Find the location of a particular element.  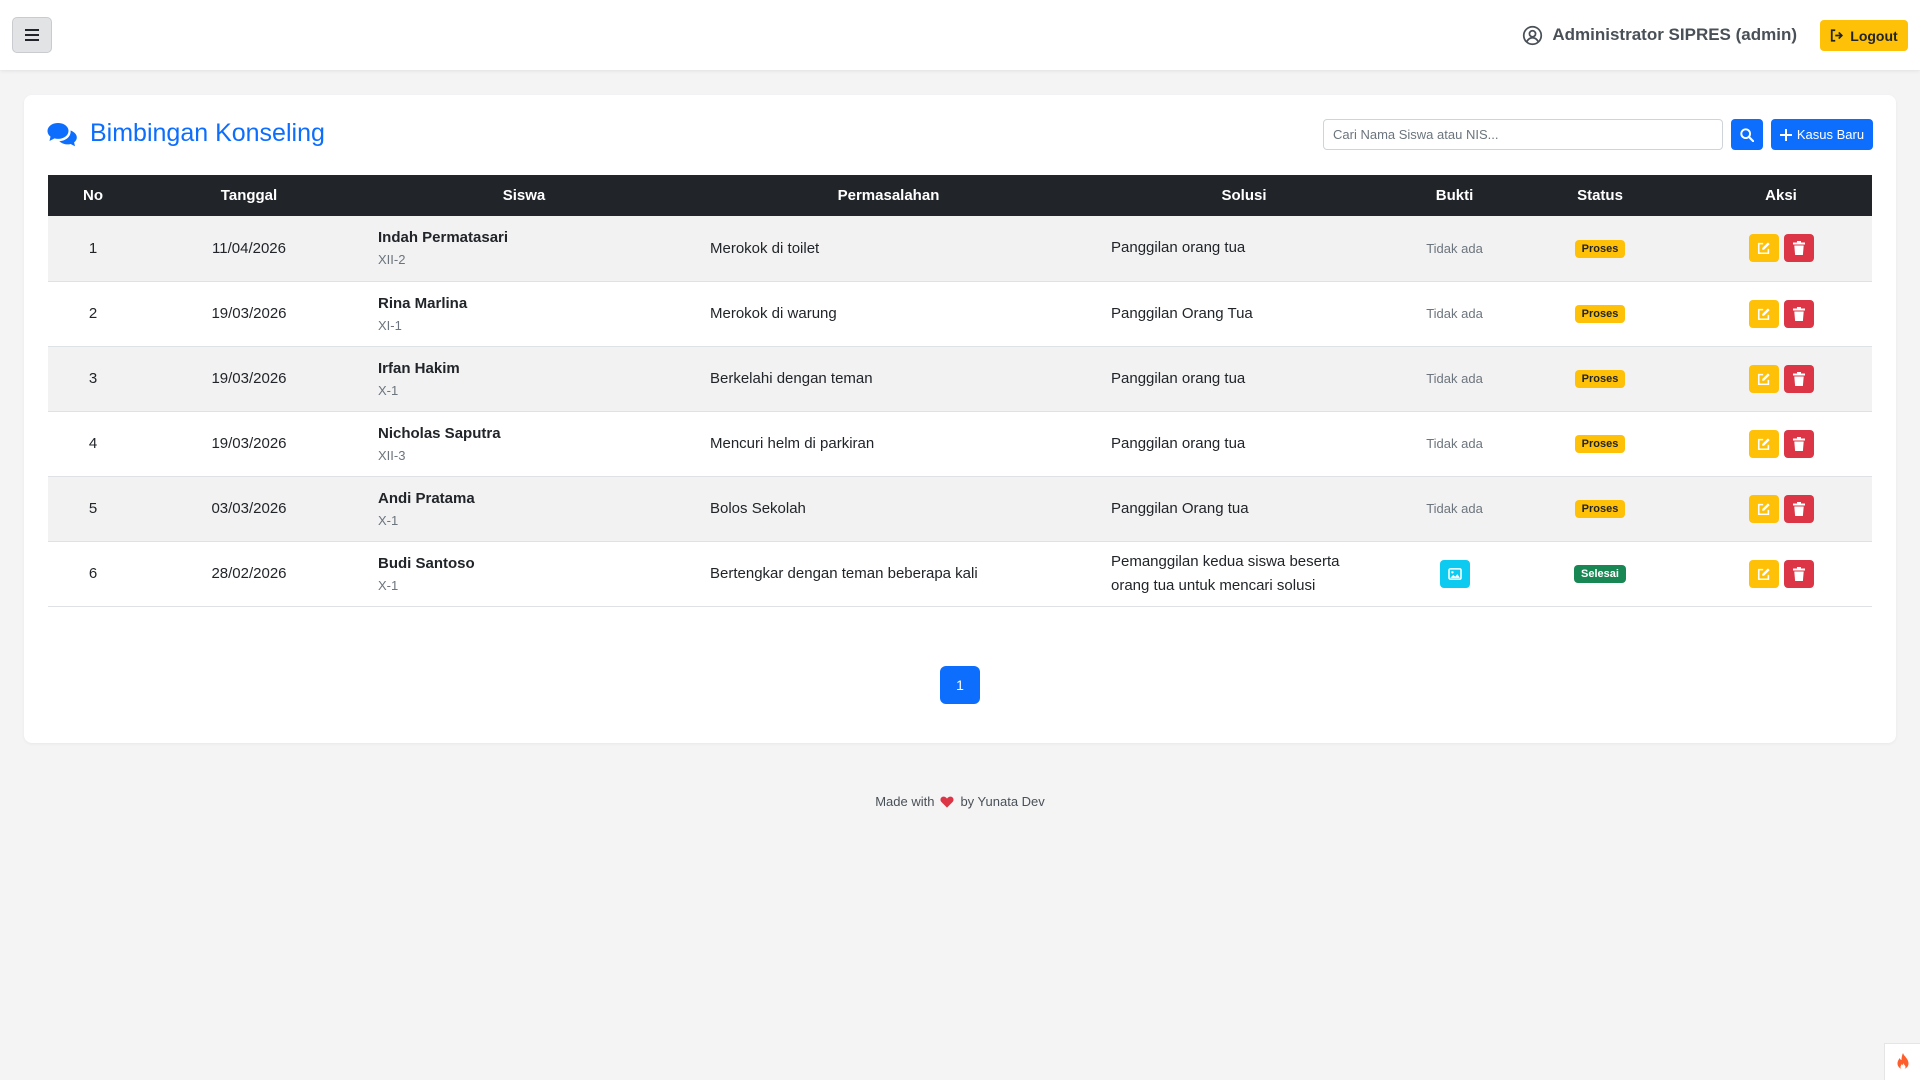

cell-no: 3 is located at coordinates (93, 378).